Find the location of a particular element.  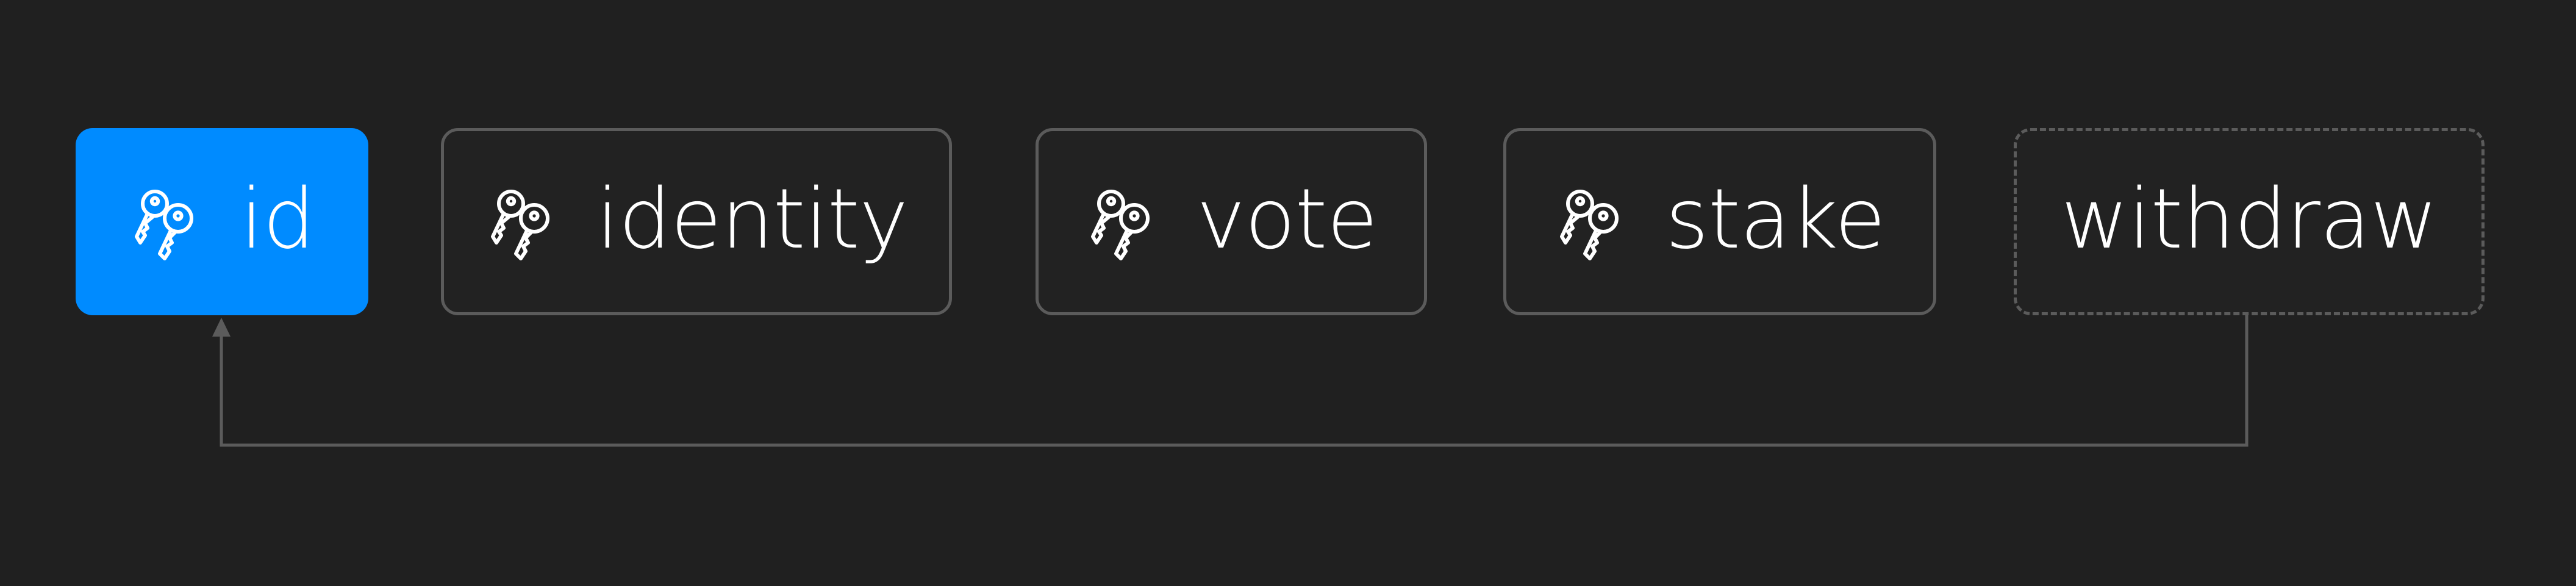

node-label: id is located at coordinates (277, 220).